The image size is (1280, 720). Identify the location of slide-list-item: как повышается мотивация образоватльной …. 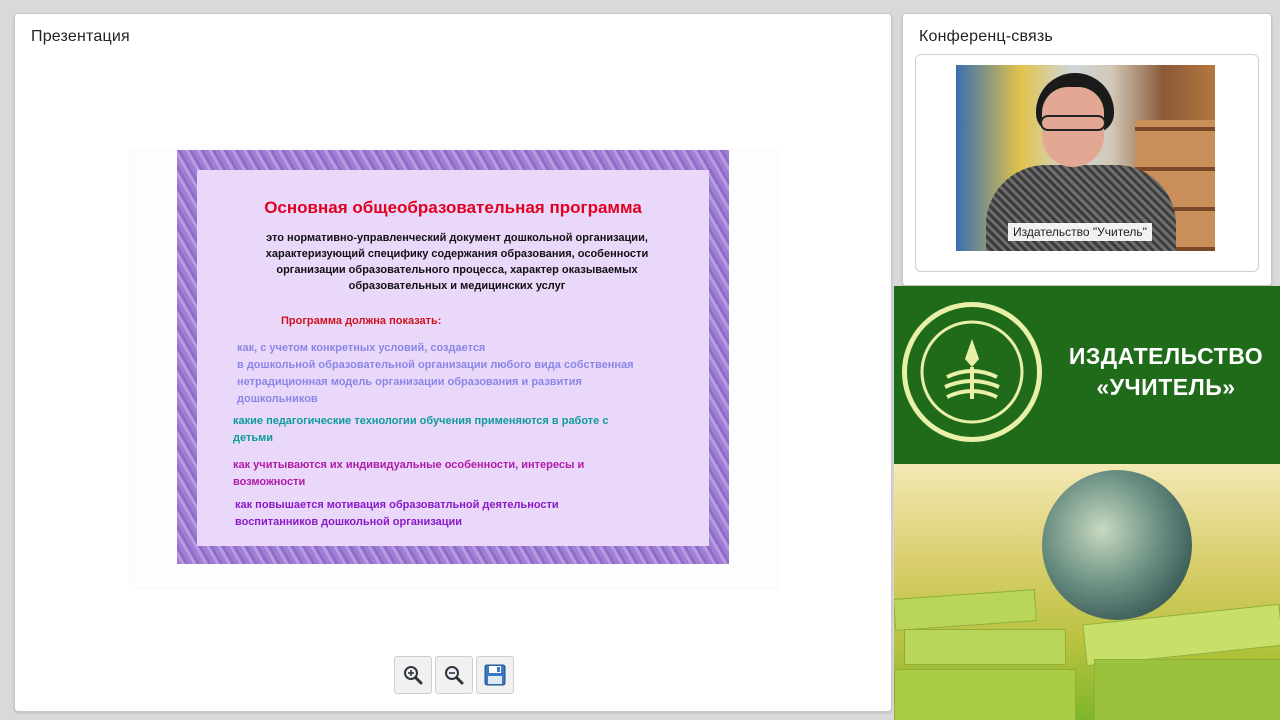
(435, 514).